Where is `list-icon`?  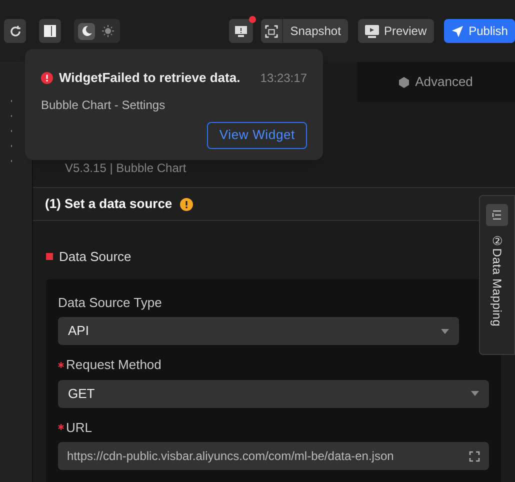
list-icon is located at coordinates (497, 215).